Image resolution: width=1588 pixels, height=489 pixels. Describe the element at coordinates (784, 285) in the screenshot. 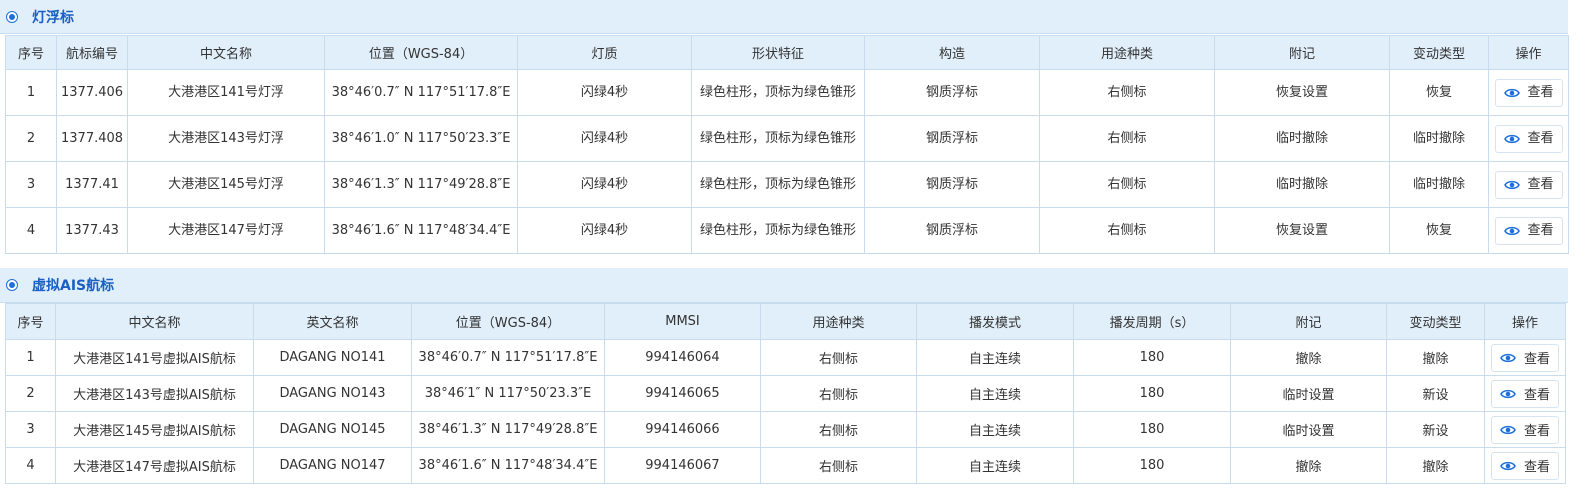

I see `section-header-virtual-ais: 虚拟AIS航标` at that location.